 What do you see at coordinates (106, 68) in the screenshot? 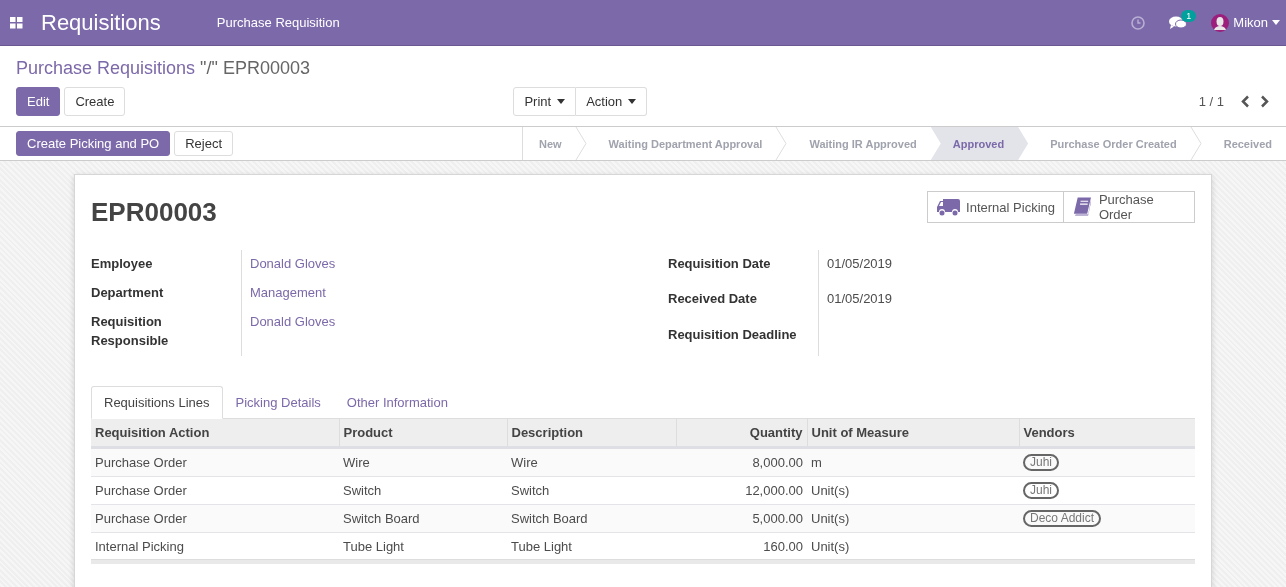
I see `breadcrumb-link: Purchase Requisitions` at bounding box center [106, 68].